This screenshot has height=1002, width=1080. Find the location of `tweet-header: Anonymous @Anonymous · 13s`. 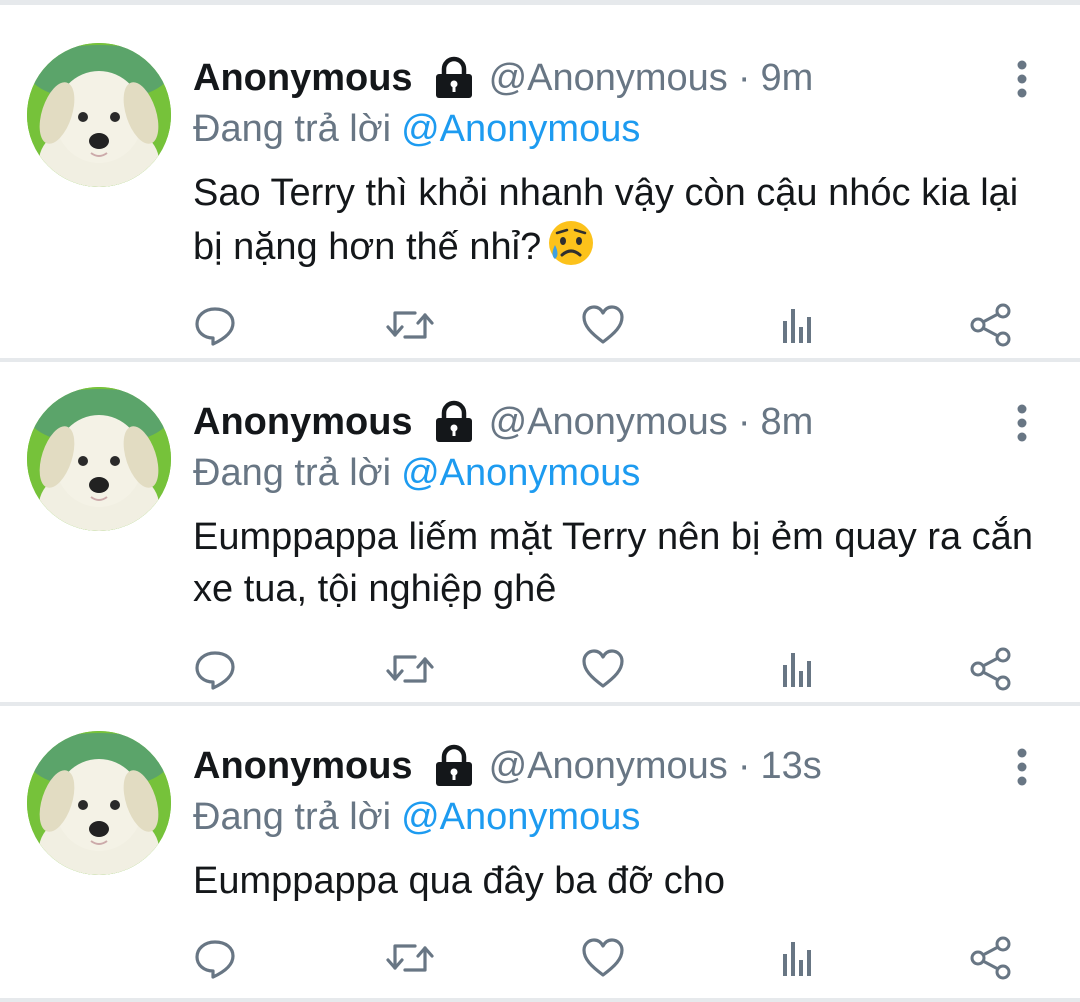

tweet-header: Anonymous @Anonymous · 13s is located at coordinates (507, 766).